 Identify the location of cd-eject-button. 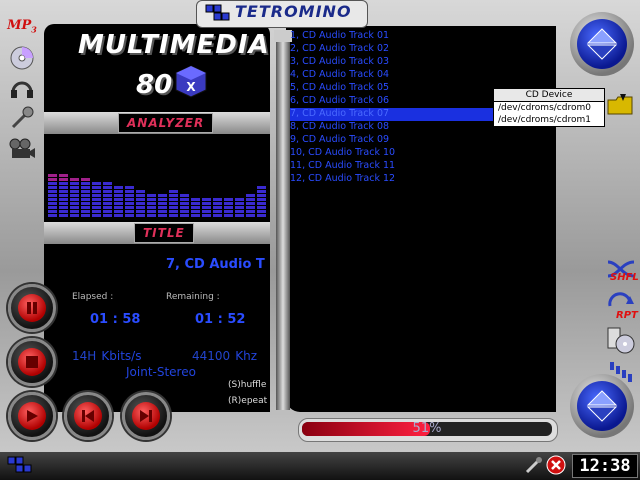
(621, 343).